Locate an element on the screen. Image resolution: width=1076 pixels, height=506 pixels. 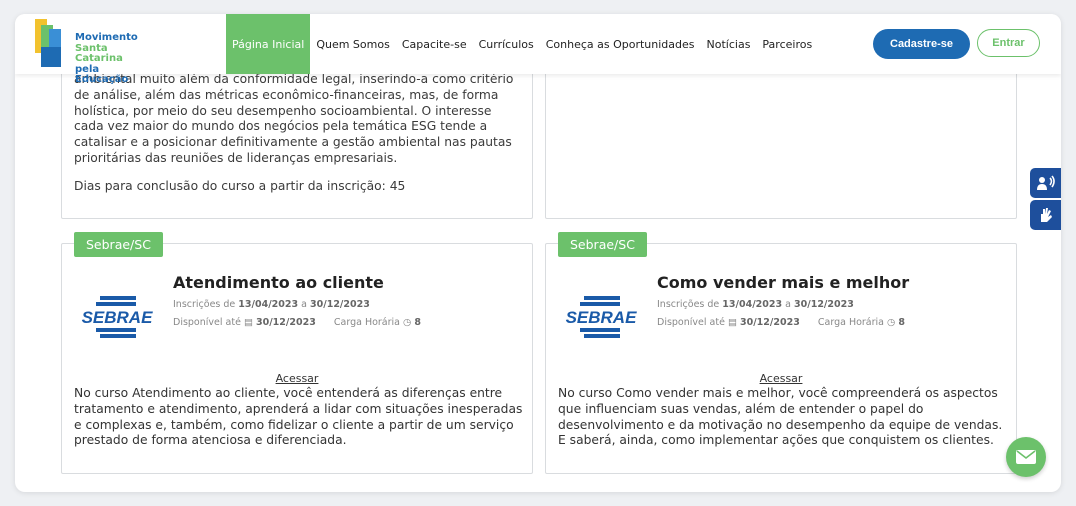
brand-text: Movimento Santa Catarina pela Educação is located at coordinates (114, 59).